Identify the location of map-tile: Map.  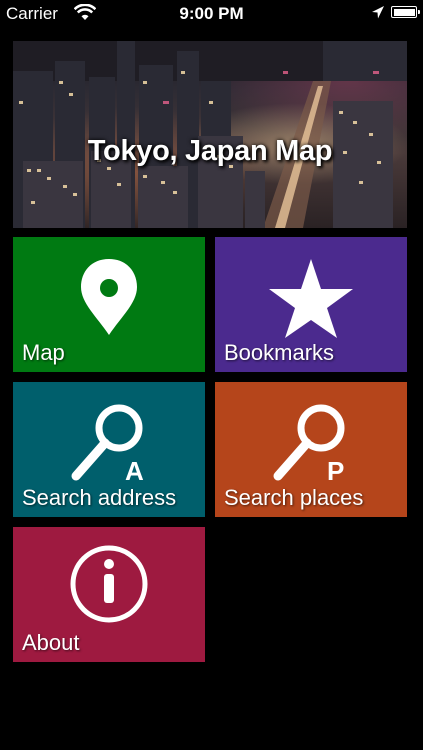
(109, 304).